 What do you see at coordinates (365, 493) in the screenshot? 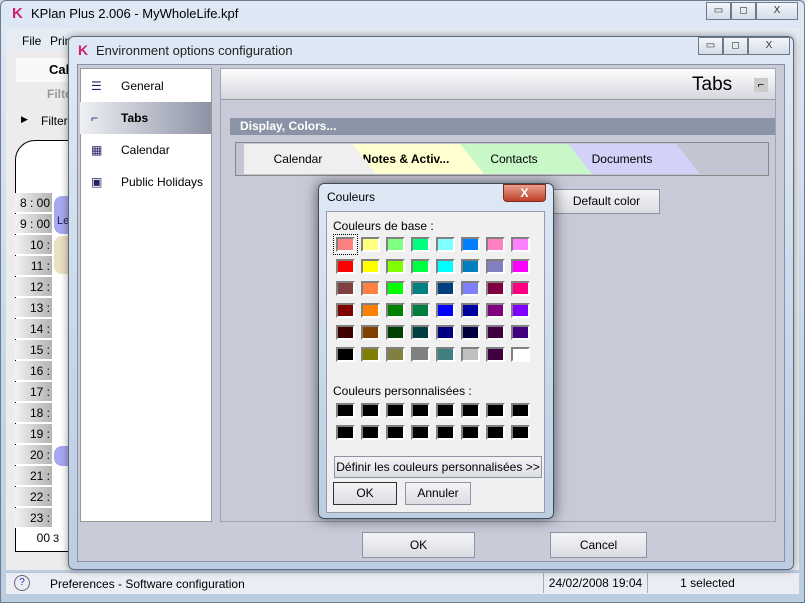
I see `color-ok-button: OK` at bounding box center [365, 493].